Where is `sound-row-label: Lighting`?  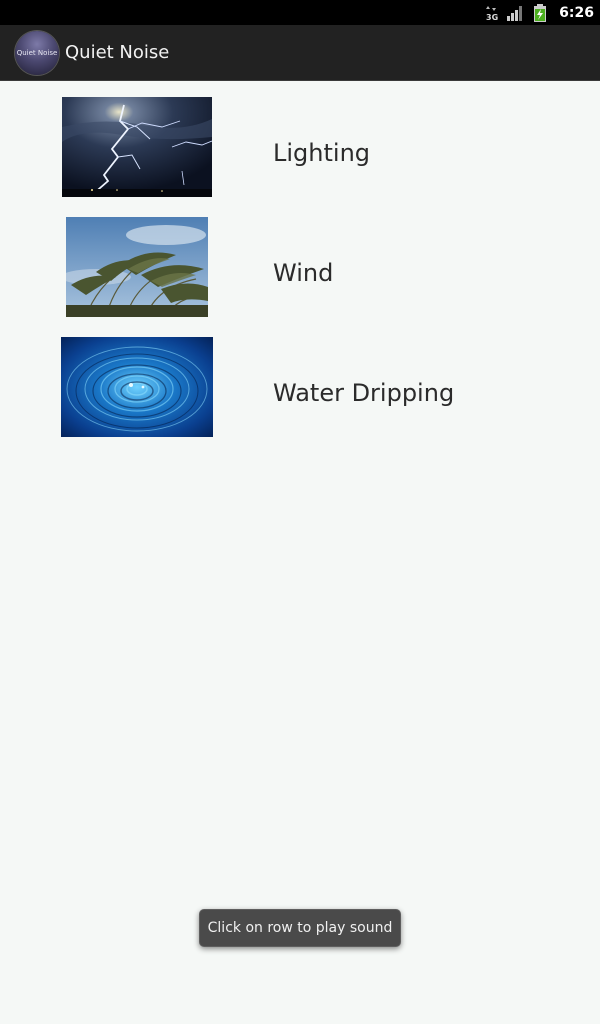
sound-row-label: Lighting is located at coordinates (322, 153).